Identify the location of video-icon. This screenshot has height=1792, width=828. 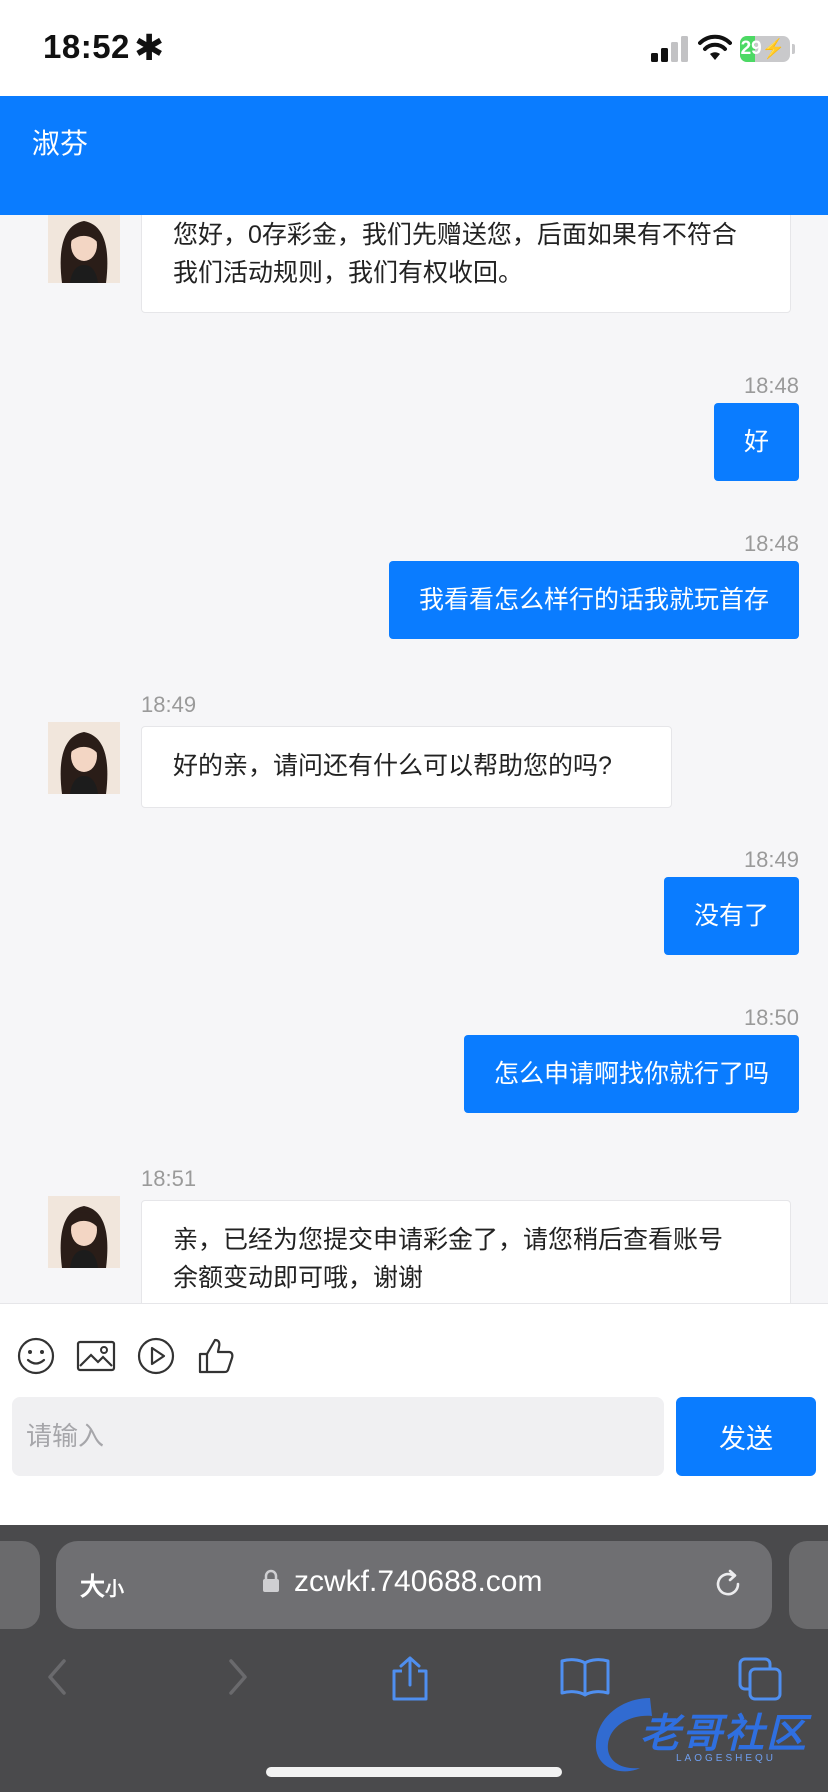
(156, 1356).